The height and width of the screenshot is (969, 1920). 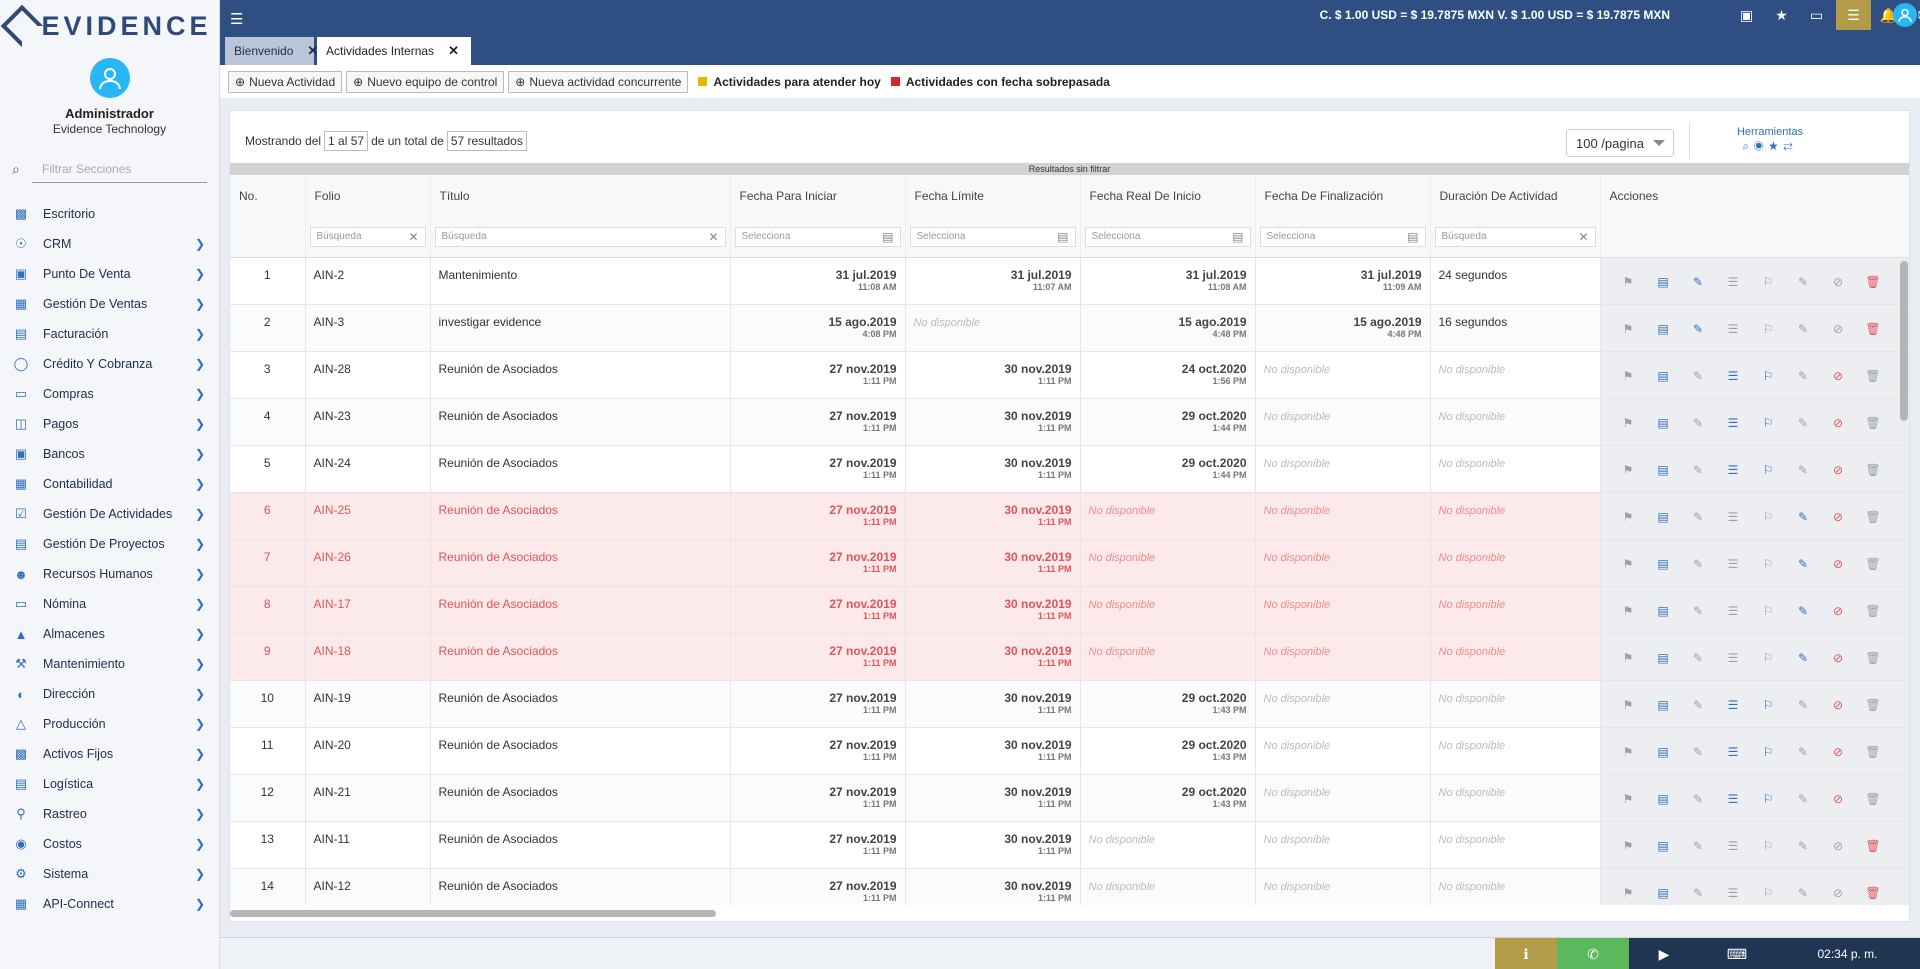 What do you see at coordinates (368, 328) in the screenshot?
I see `folio-cell: AIN-3` at bounding box center [368, 328].